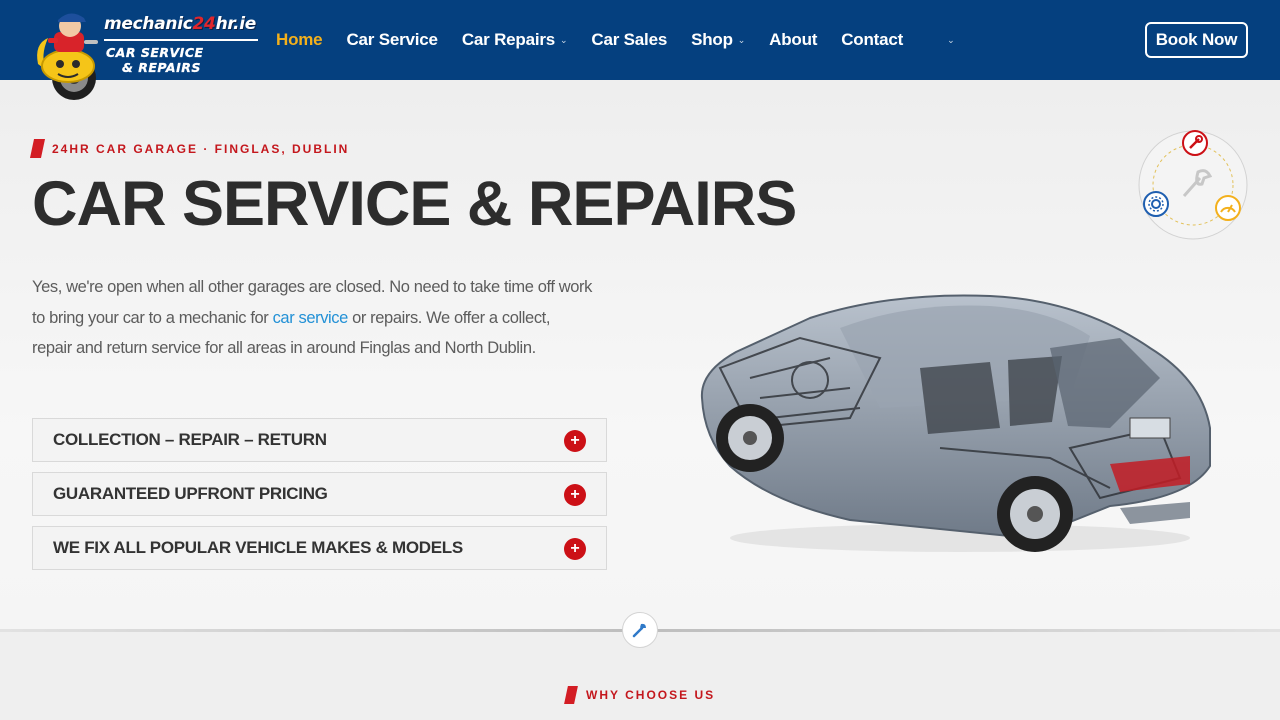  I want to click on nav-shop: Shop ⌄, so click(718, 40).